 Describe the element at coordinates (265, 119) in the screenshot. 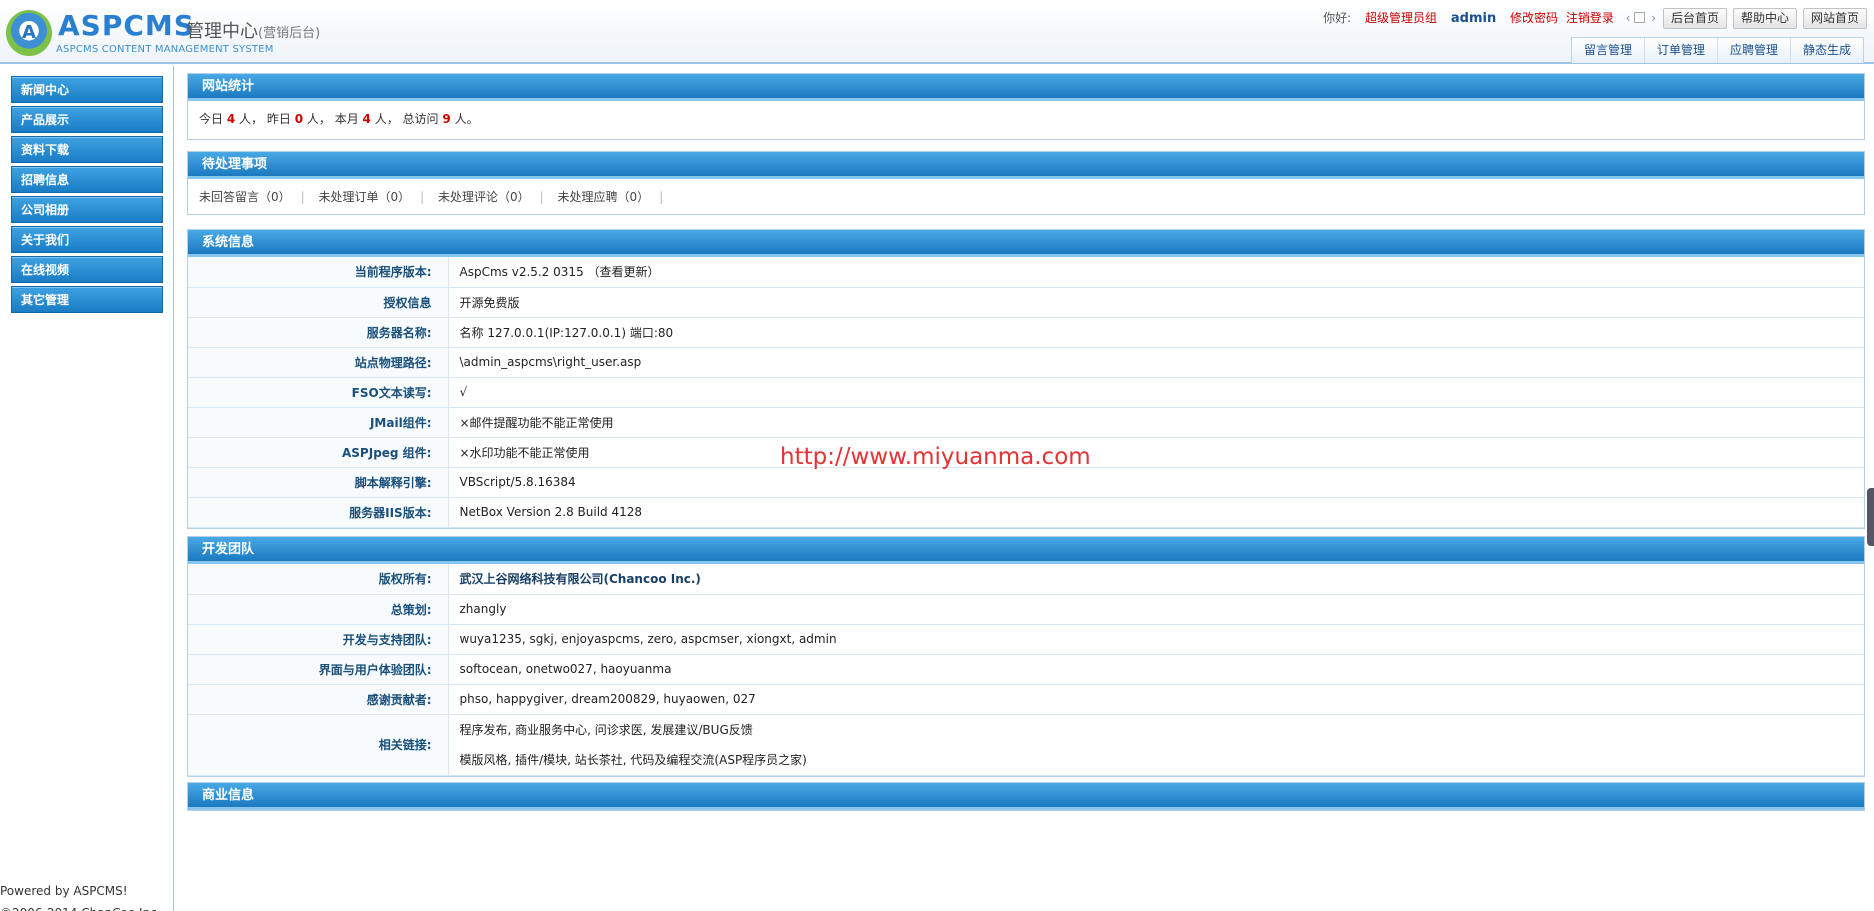

I see `stats-yesterday-label: 人， 昨日` at that location.